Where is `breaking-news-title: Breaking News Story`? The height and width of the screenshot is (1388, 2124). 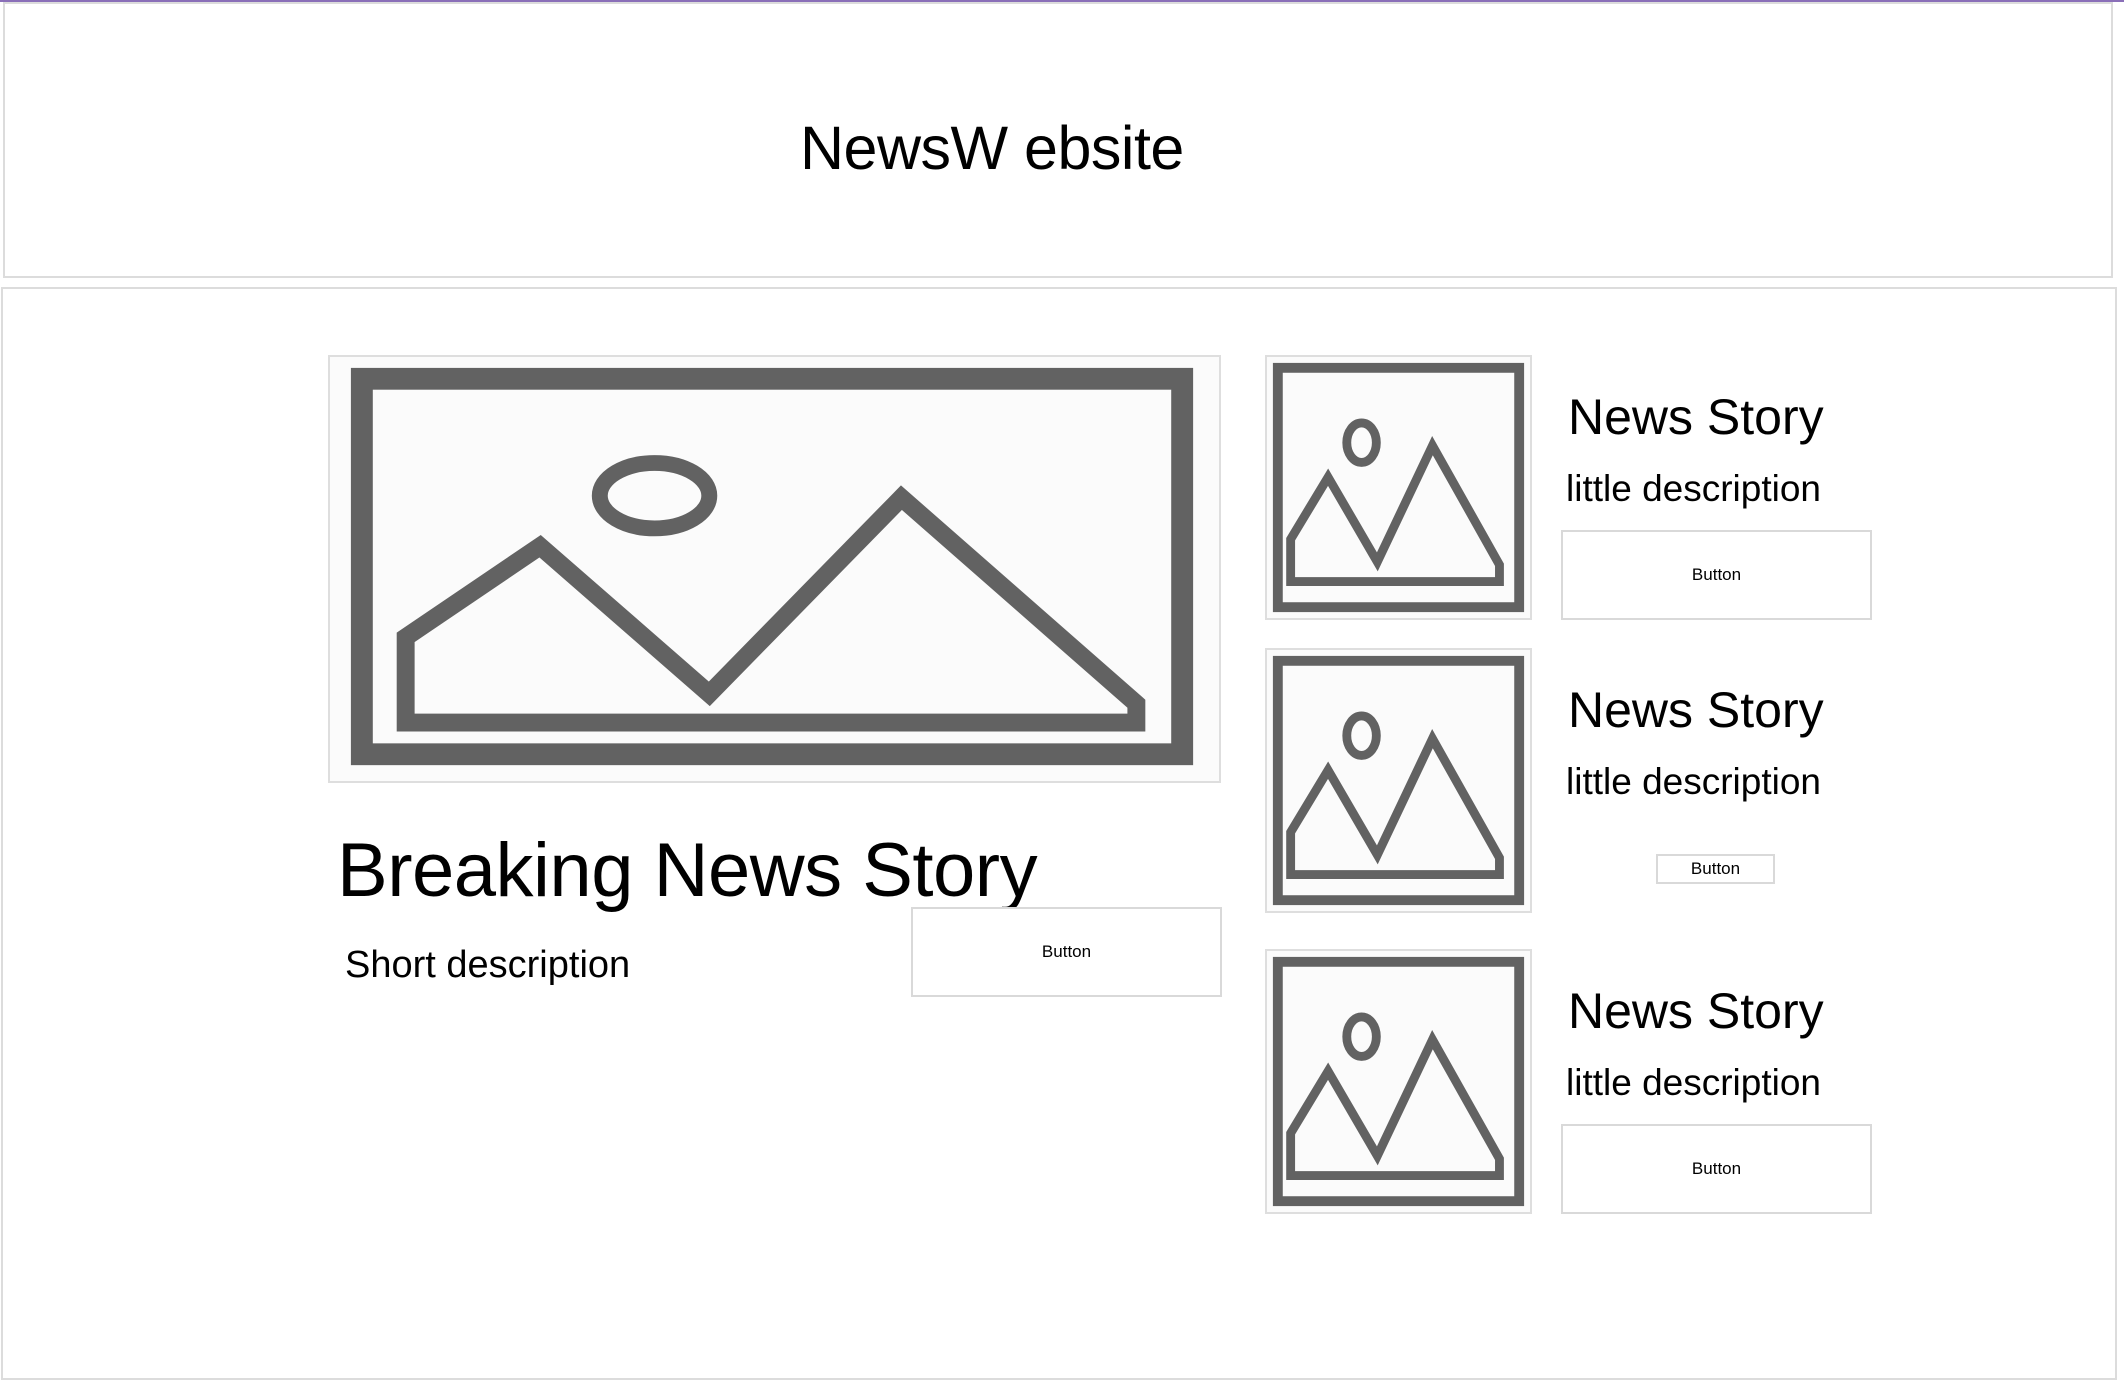
breaking-news-title: Breaking News Story is located at coordinates (687, 871).